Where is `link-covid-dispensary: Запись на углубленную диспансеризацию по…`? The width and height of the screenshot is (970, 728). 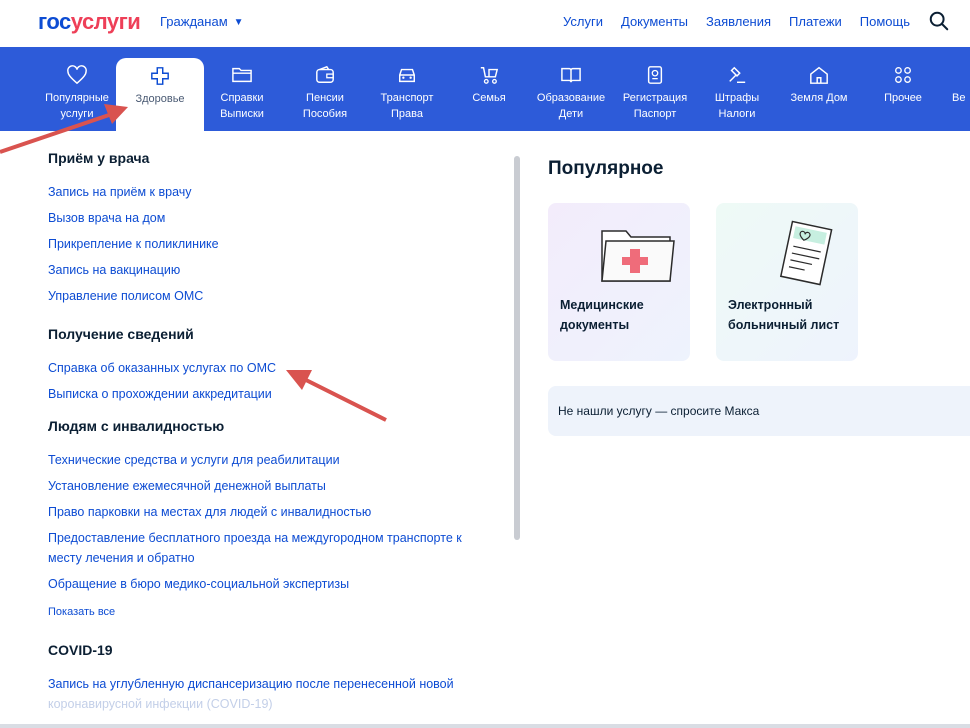 link-covid-dispensary: Запись на углубленную диспансеризацию по… is located at coordinates (278, 684).